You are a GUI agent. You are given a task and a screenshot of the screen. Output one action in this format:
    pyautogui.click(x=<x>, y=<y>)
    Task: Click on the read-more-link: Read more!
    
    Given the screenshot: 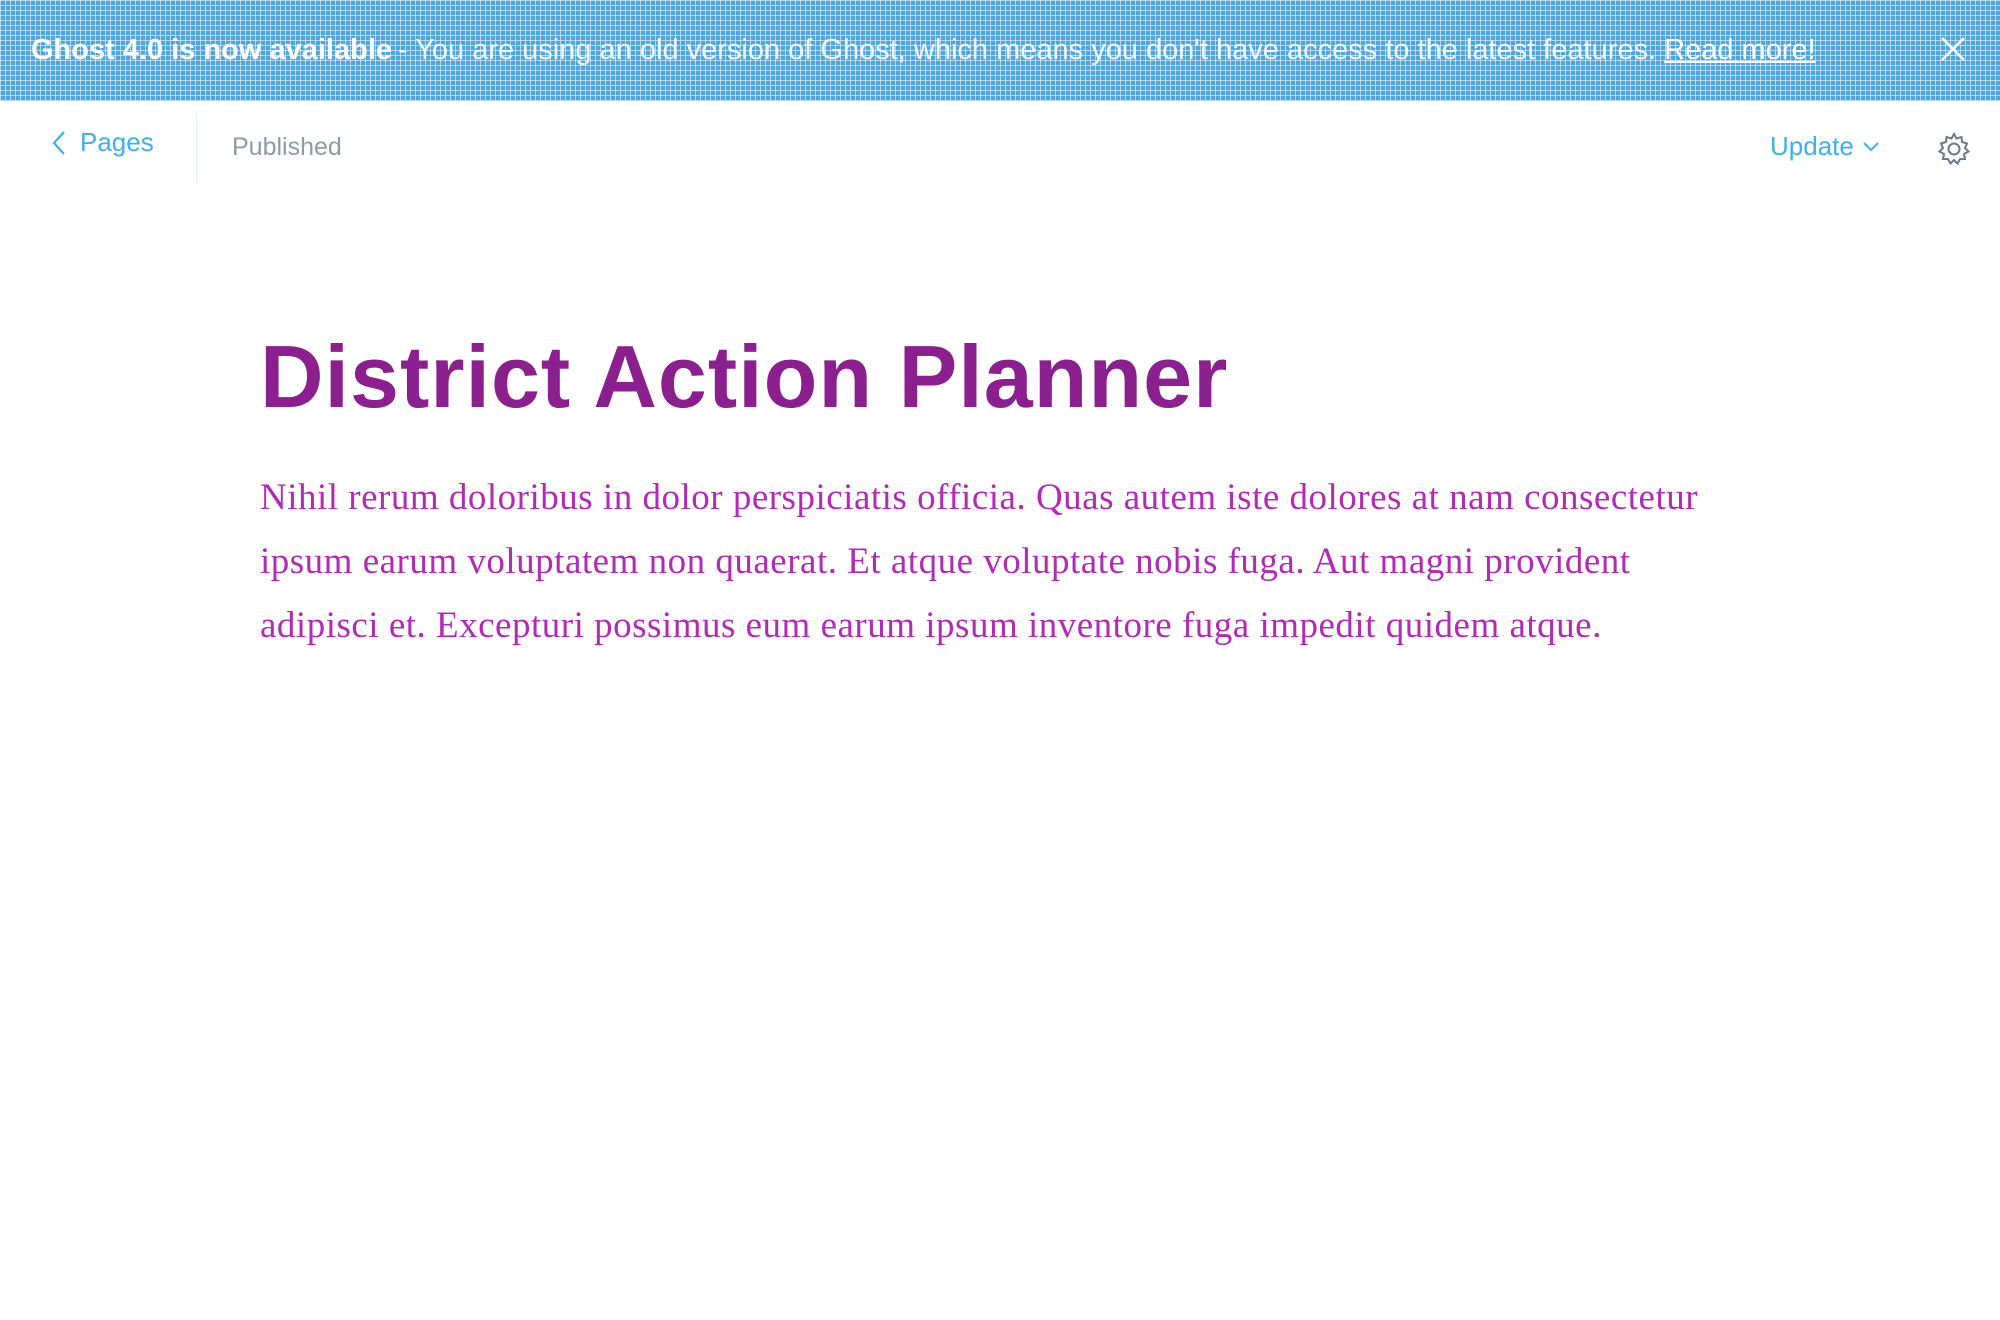 What is the action you would take?
    pyautogui.click(x=1740, y=50)
    